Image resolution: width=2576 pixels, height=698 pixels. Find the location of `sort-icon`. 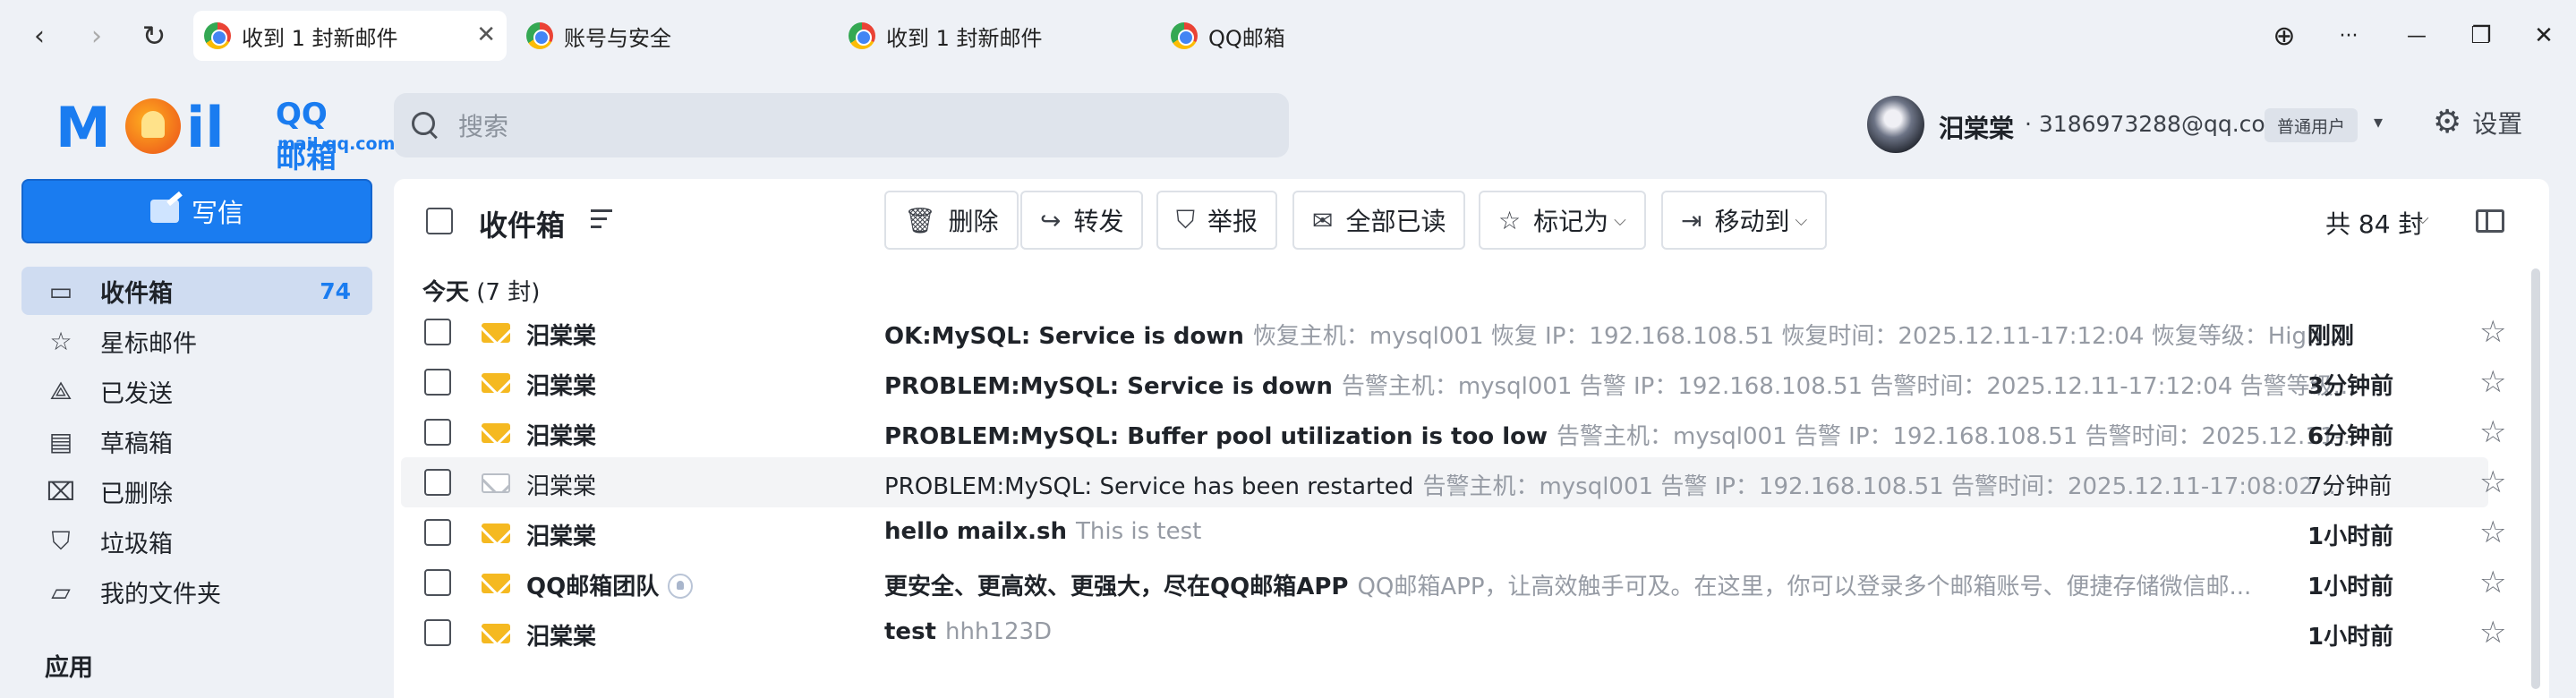

sort-icon is located at coordinates (601, 220).